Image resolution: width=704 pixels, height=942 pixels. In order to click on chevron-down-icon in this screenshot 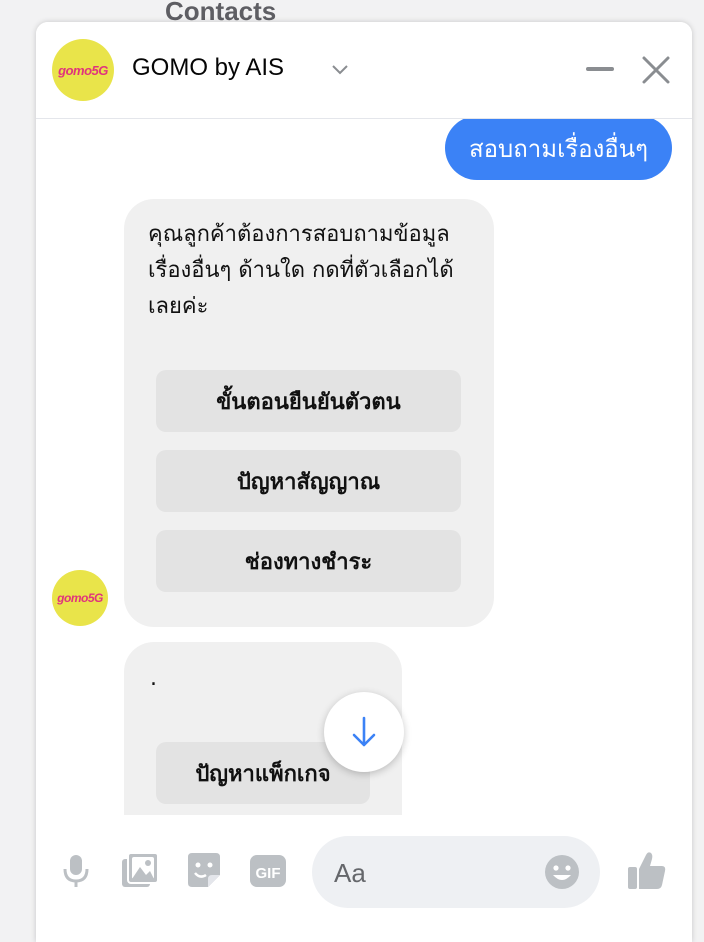, I will do `click(340, 69)`.